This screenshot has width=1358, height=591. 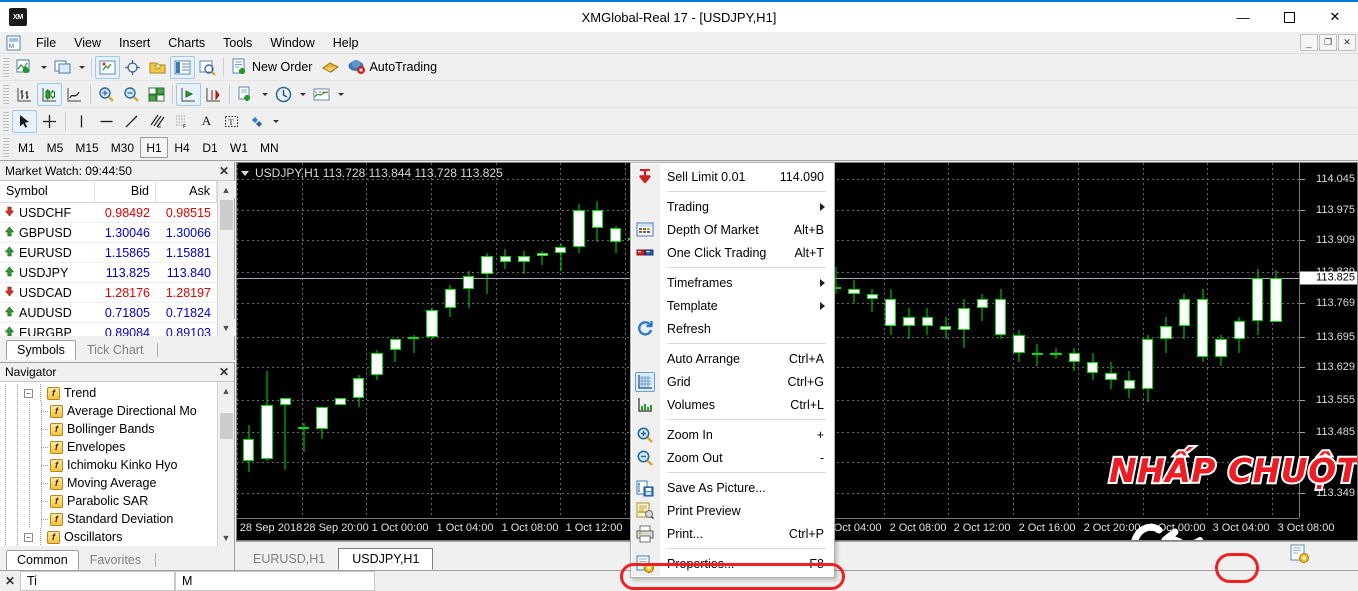 What do you see at coordinates (134, 43) in the screenshot?
I see `menu-insert: Insert` at bounding box center [134, 43].